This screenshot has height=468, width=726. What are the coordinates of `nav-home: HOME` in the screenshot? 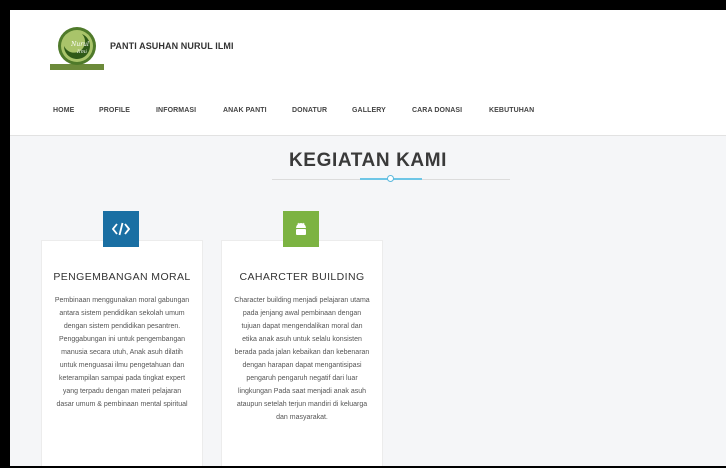 It's located at (63, 110).